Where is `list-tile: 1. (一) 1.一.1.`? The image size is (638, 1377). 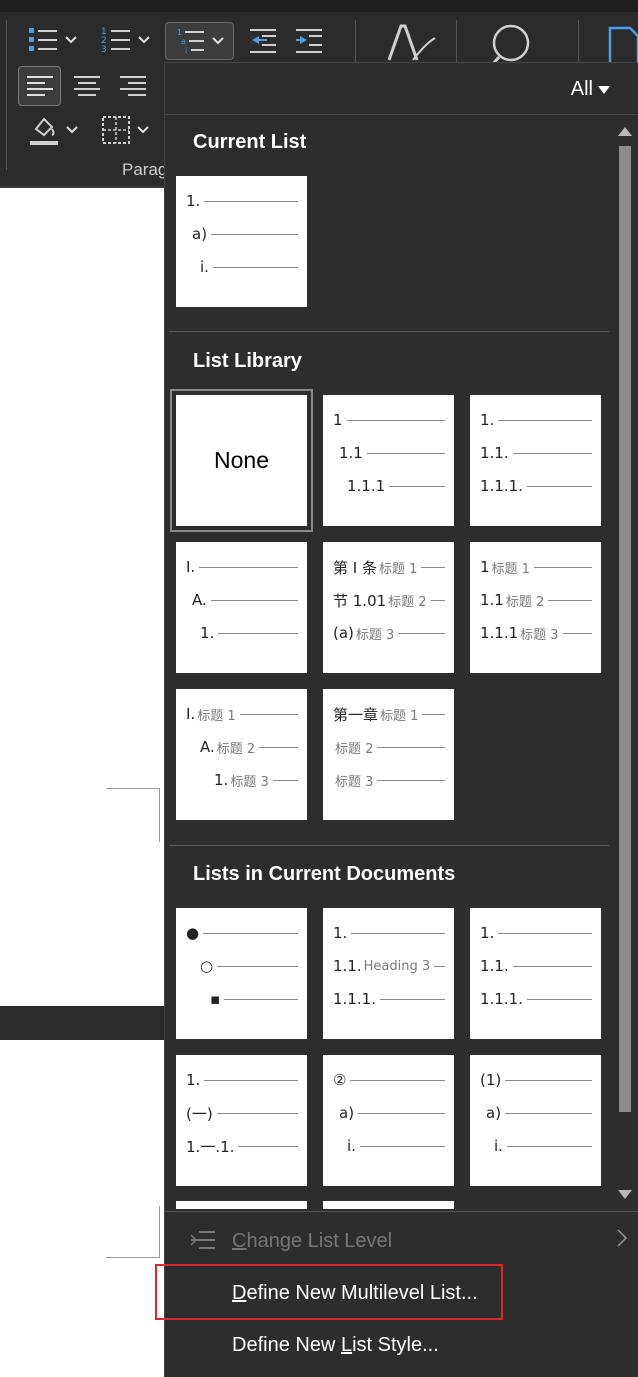
list-tile: 1. (一) 1.一.1. is located at coordinates (241, 1120).